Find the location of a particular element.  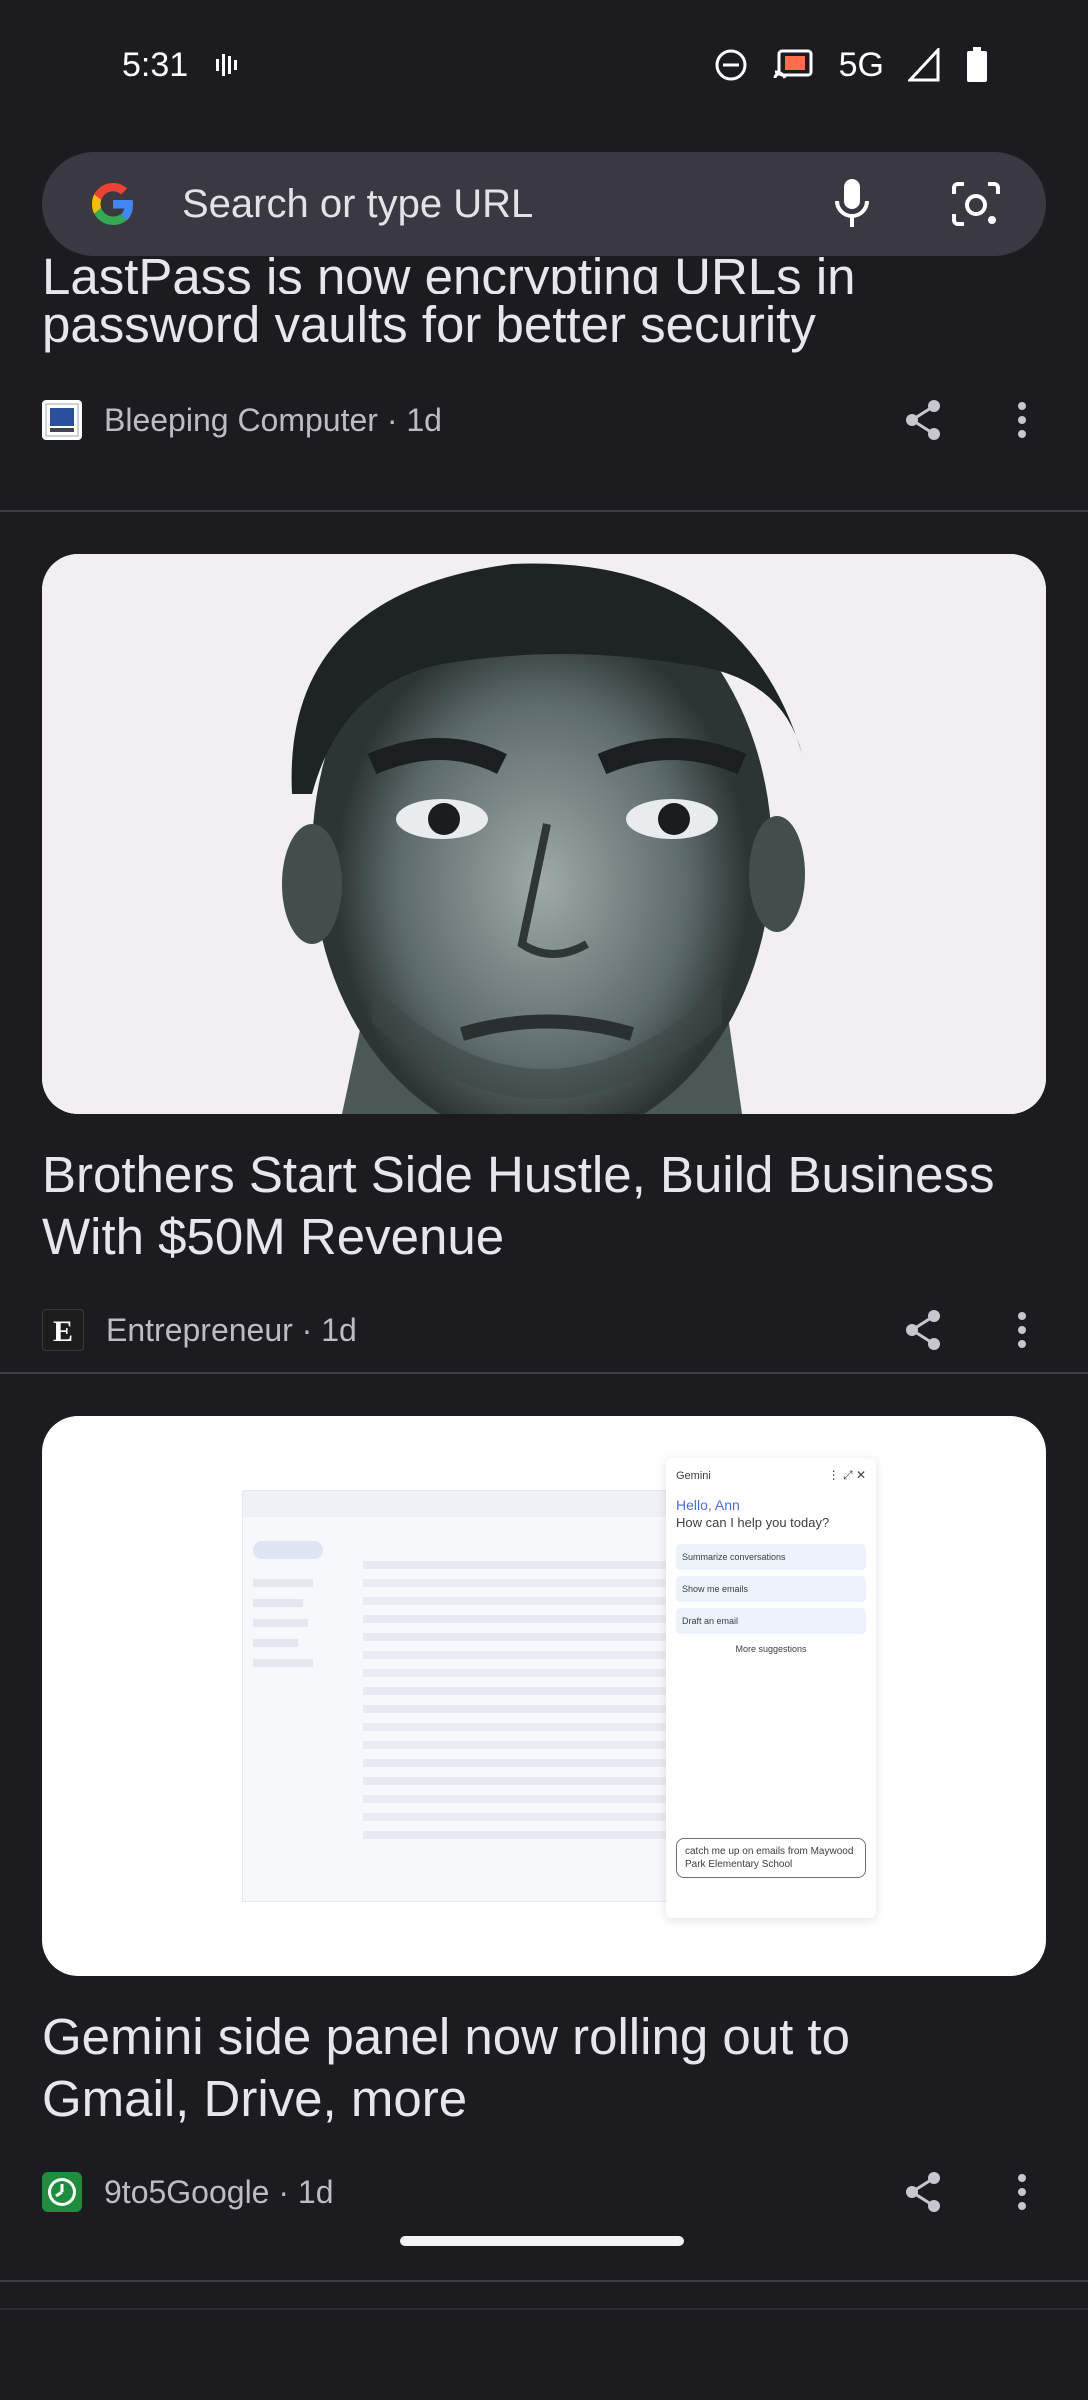

status-left: 5:31 is located at coordinates (182, 65).